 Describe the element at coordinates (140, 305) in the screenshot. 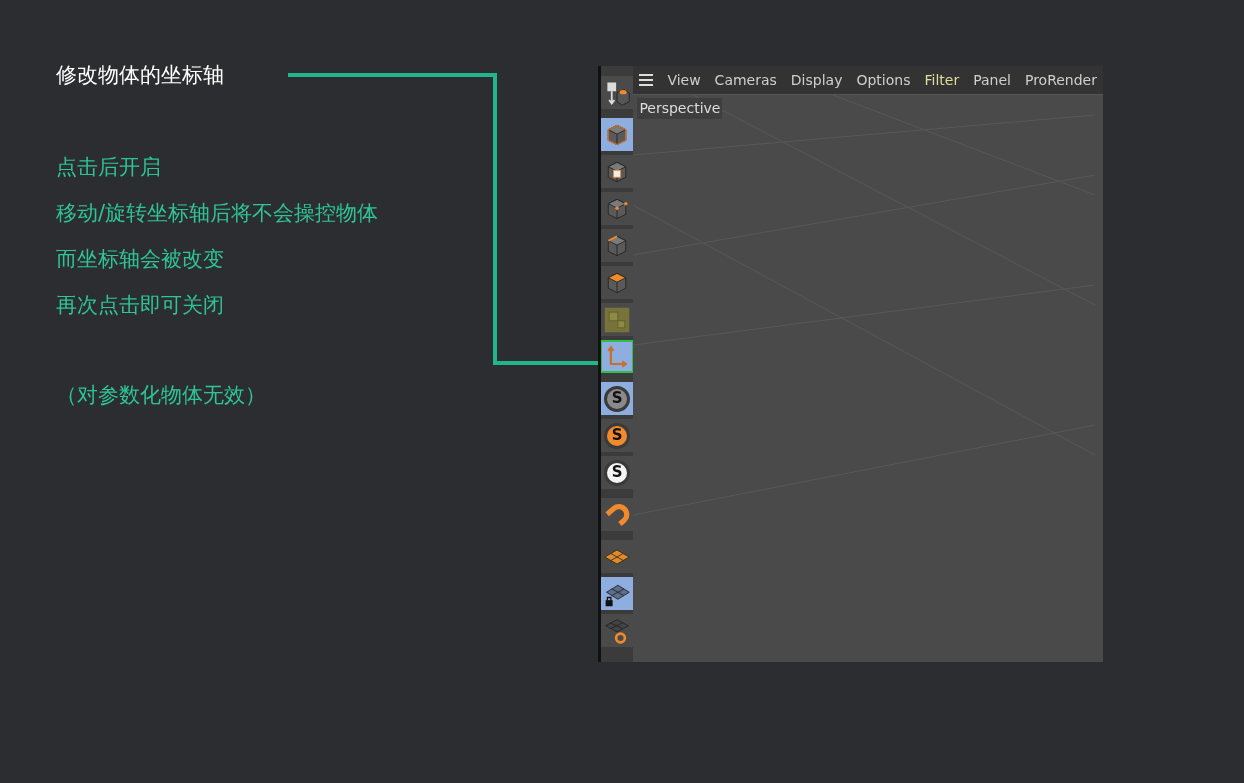

I see `step-text: 再次点击即可关闭` at that location.